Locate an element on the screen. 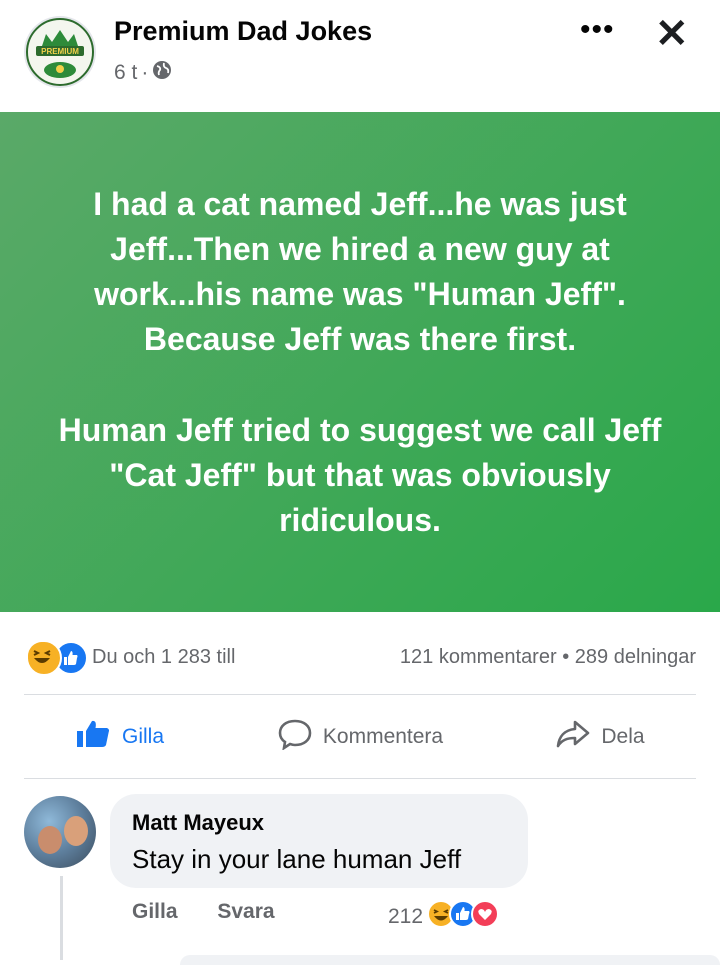 The width and height of the screenshot is (720, 965). post-time: 6 t is located at coordinates (125, 73).